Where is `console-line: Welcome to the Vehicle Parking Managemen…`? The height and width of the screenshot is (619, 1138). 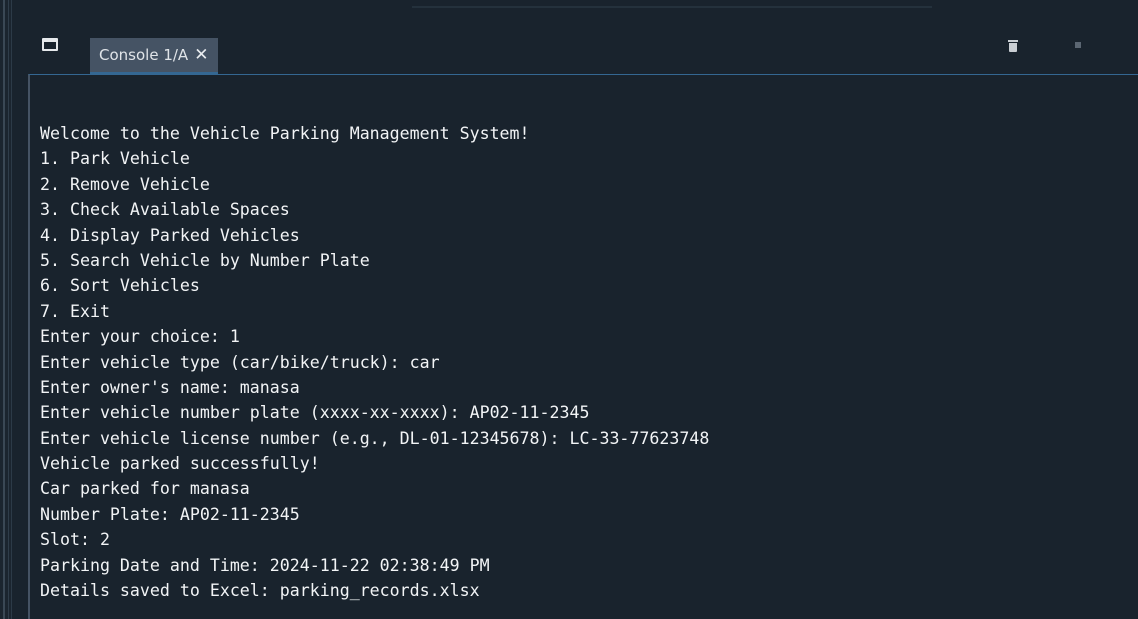
console-line: Welcome to the Vehicle Parking Managemen… is located at coordinates (285, 133).